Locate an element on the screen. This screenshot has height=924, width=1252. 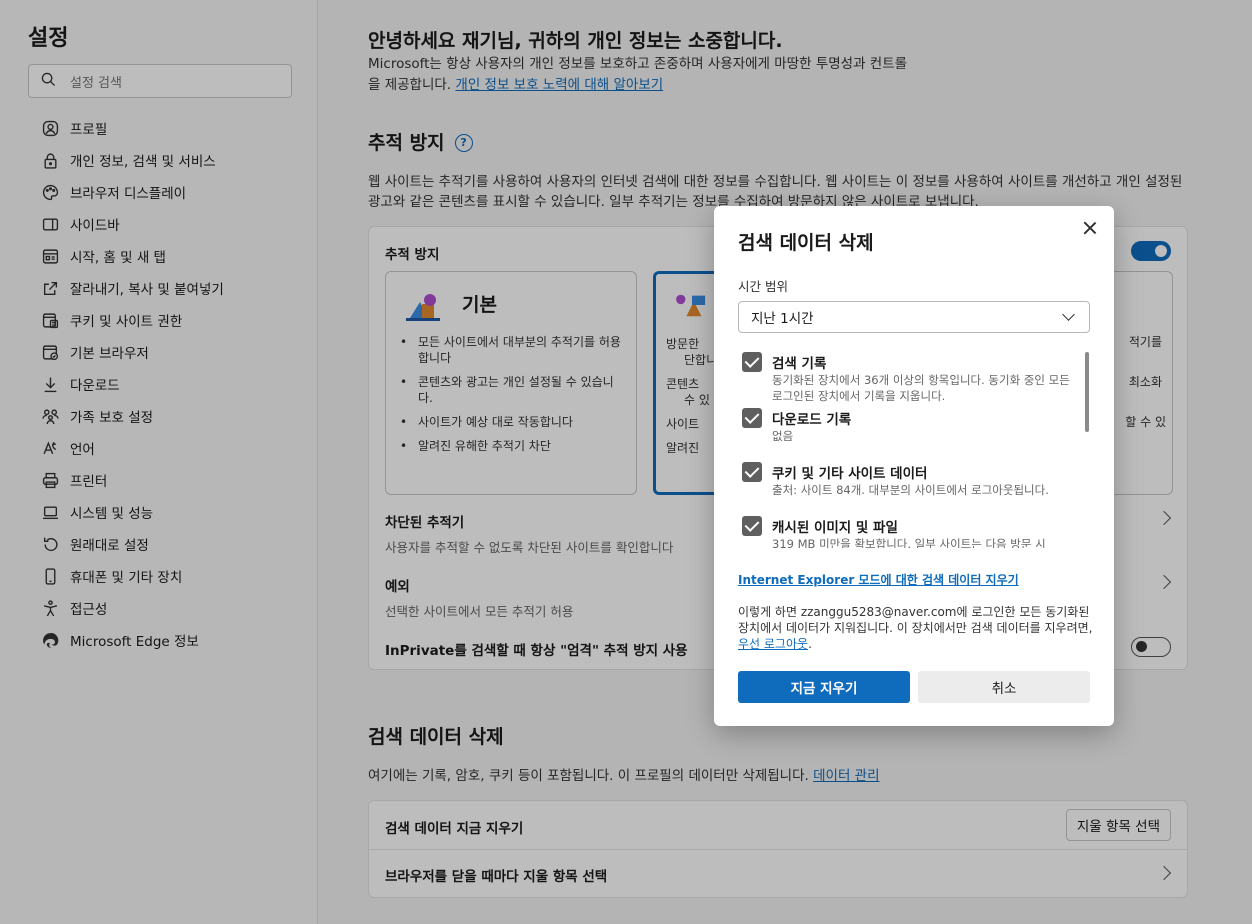
option-title: 쿠키 및 기타 사이트 데이터 is located at coordinates (850, 474).